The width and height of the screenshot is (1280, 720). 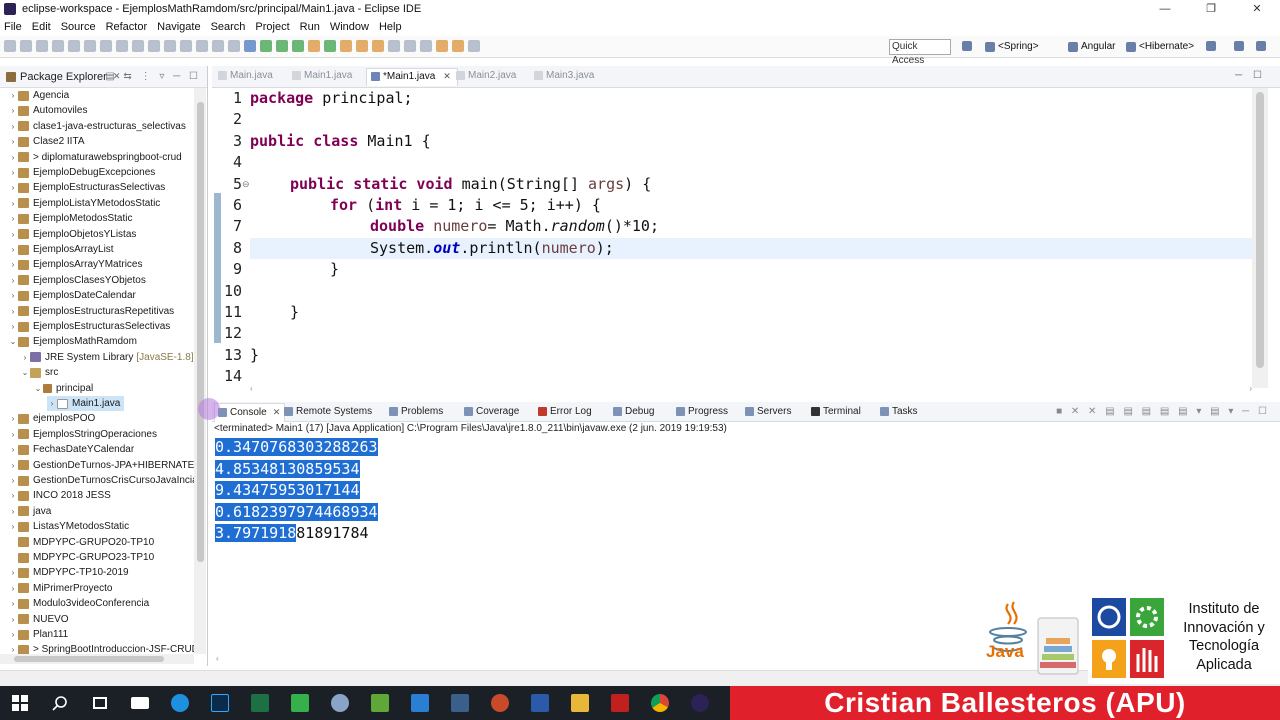 What do you see at coordinates (322, 75) in the screenshot?
I see `tab-main1-java: Main1.java` at bounding box center [322, 75].